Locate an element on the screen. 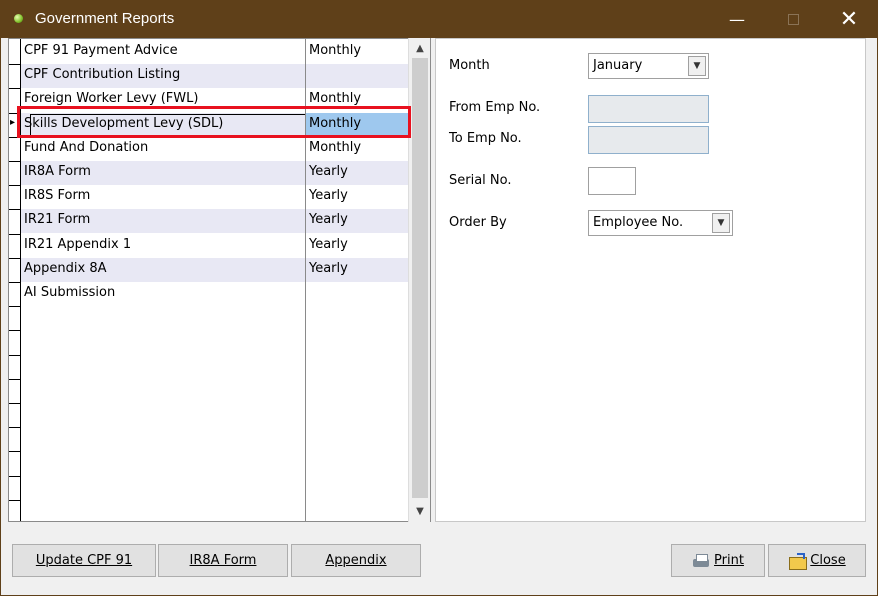 The width and height of the screenshot is (878, 596). from-emp-label: From Emp No. is located at coordinates (495, 107).